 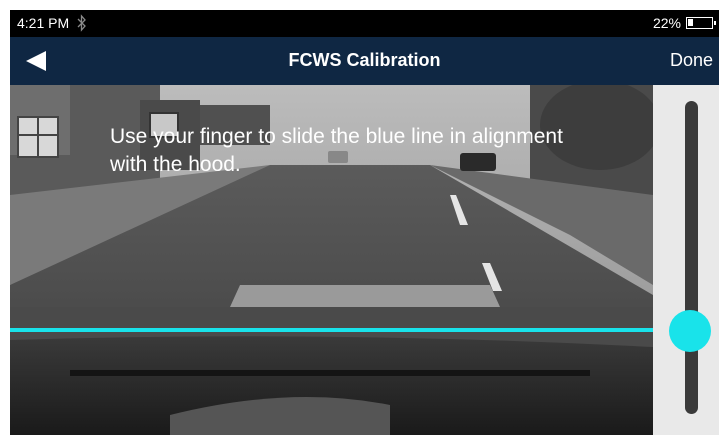 I want to click on done-button: Done, so click(x=691, y=60).